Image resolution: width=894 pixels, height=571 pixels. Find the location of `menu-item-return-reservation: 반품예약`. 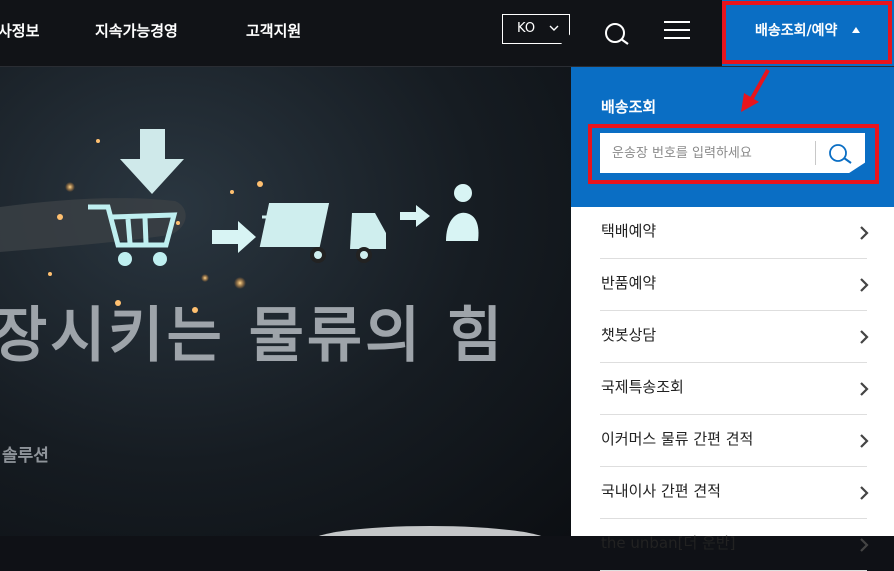

menu-item-return-reservation: 반품예약 is located at coordinates (734, 285).